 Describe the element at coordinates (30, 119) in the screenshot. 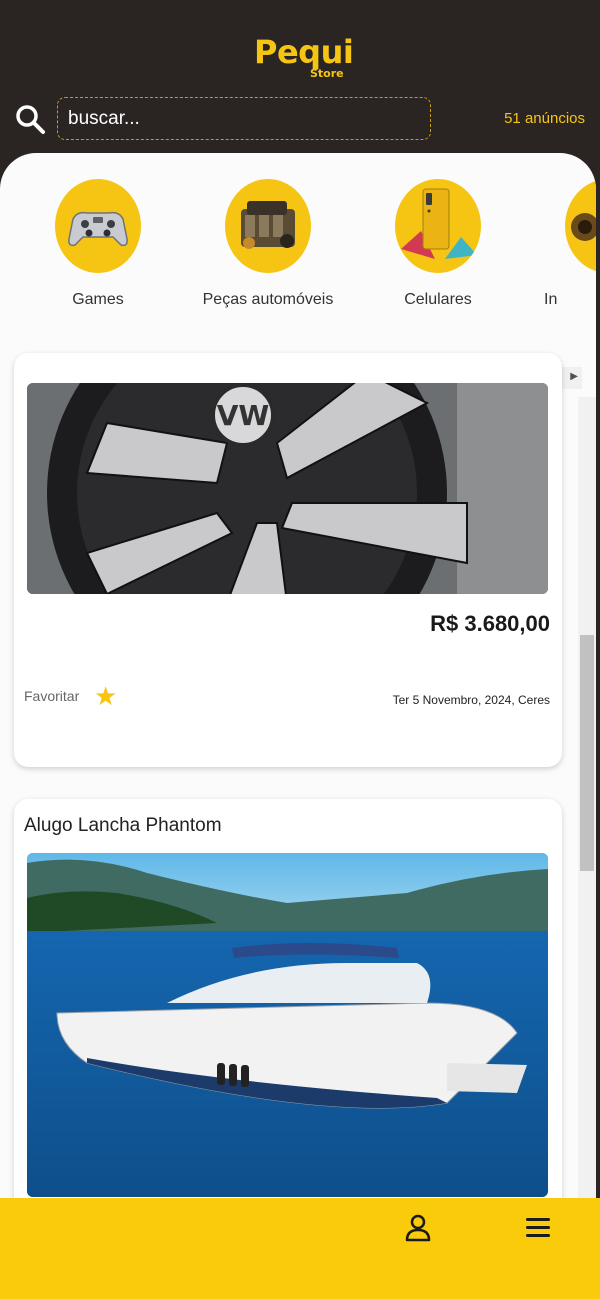

I see `search-icon` at that location.